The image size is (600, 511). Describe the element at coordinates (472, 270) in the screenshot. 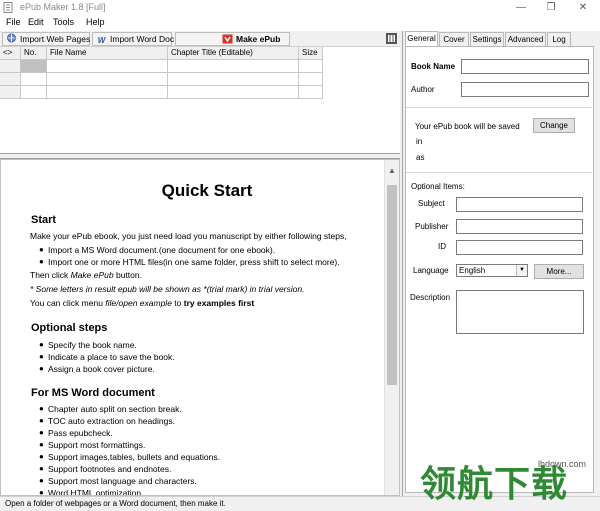

I see `language-value: English` at that location.